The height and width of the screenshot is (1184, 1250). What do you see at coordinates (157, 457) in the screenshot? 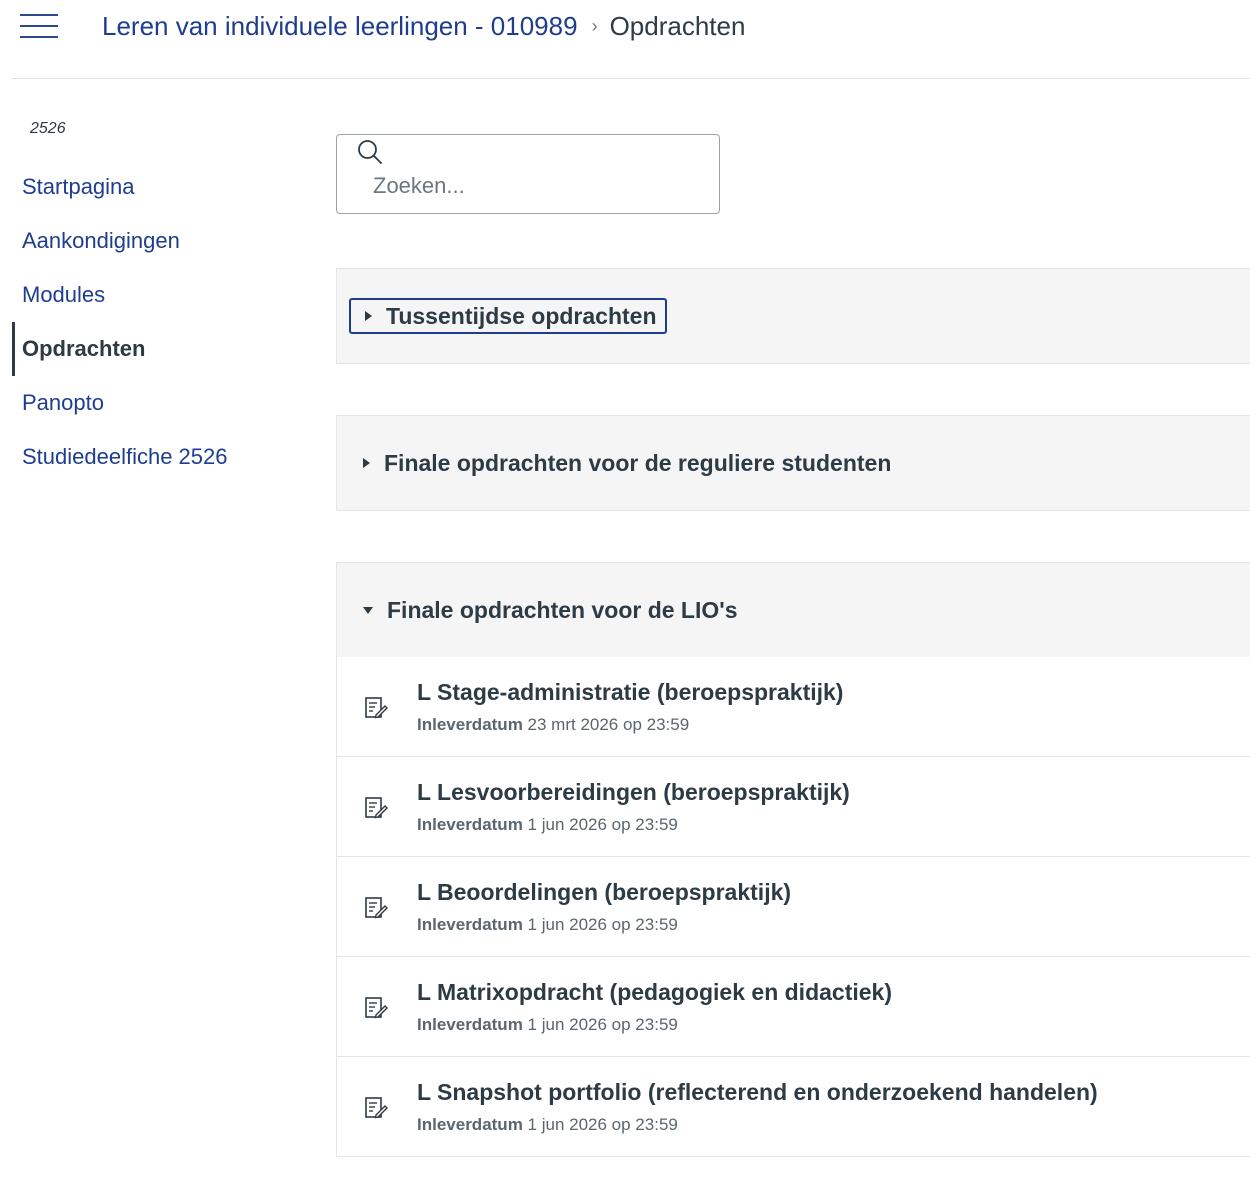
I see `sidebar-item-studiedeelfiche: Studiedeelfiche 2526` at bounding box center [157, 457].